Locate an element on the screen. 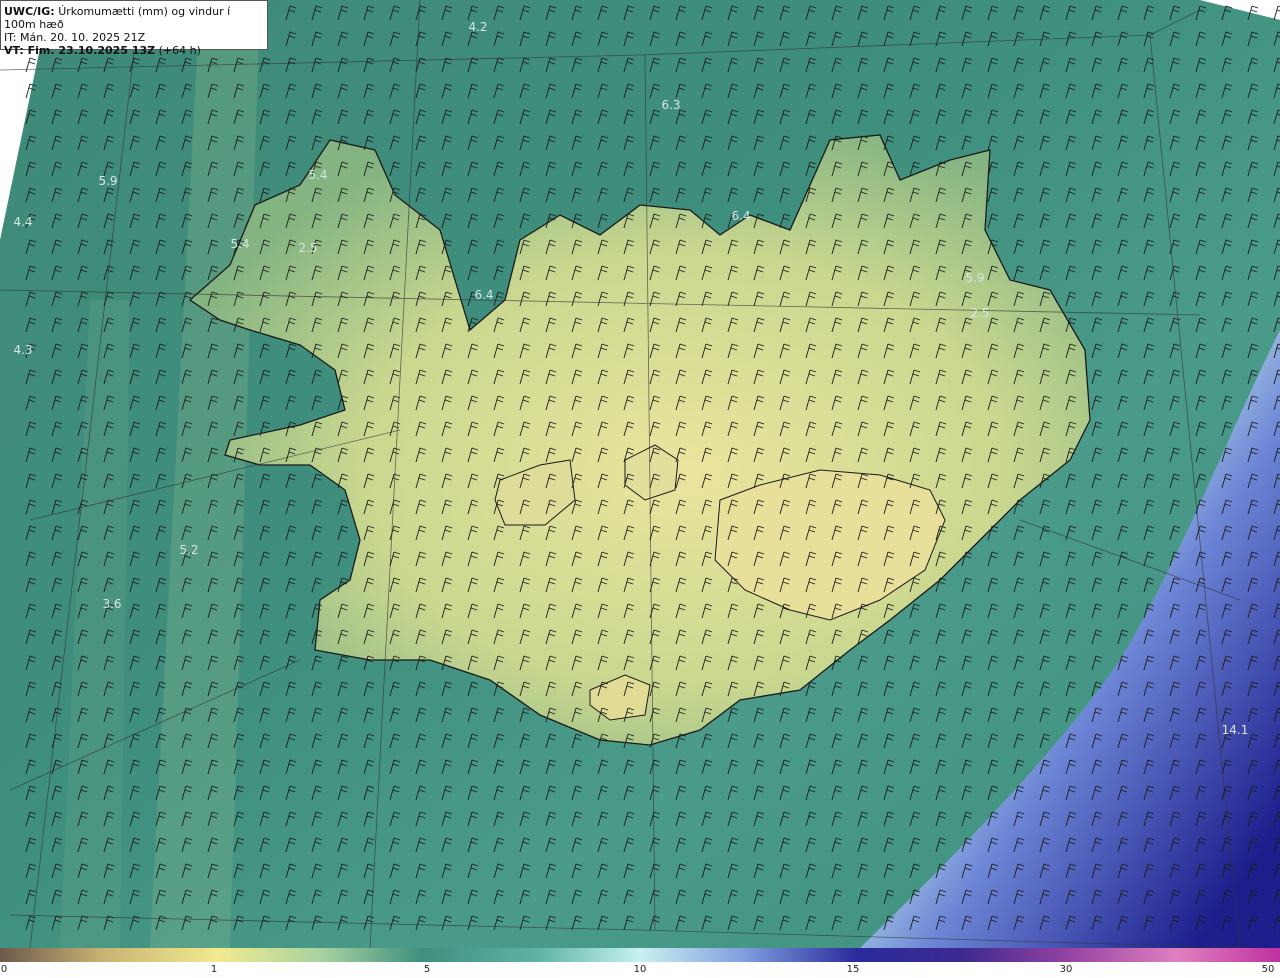  valid-time: VT: Fim. 23.10.2025 13Z is located at coordinates (80, 50).